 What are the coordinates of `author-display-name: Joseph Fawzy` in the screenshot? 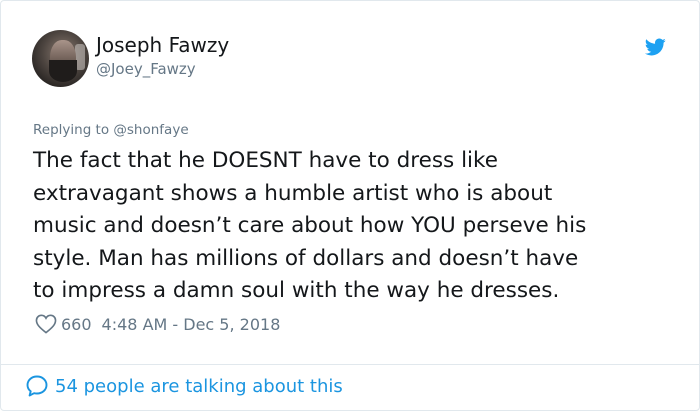 It's located at (162, 45).